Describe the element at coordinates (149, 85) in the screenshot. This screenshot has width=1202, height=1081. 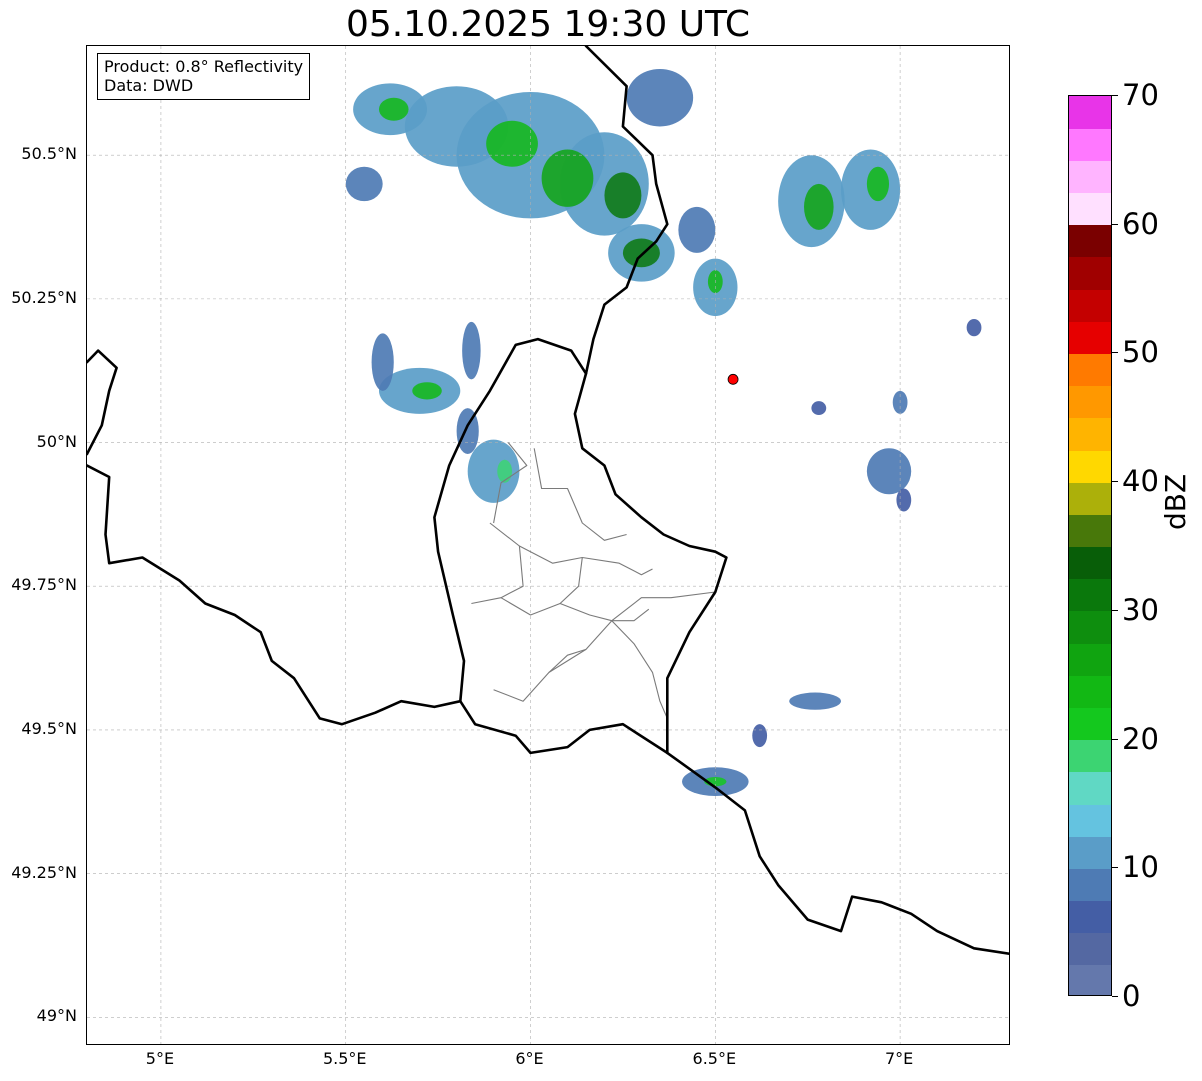
I see `data-source-label: Data: DWD` at that location.